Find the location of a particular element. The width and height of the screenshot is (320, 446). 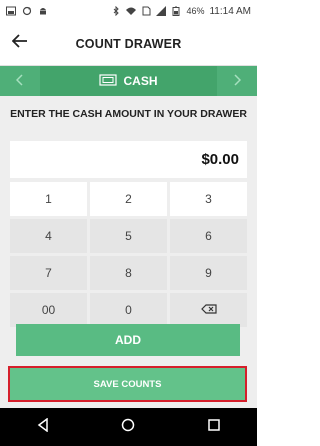

chevron-left-icon is located at coordinates (19, 81).